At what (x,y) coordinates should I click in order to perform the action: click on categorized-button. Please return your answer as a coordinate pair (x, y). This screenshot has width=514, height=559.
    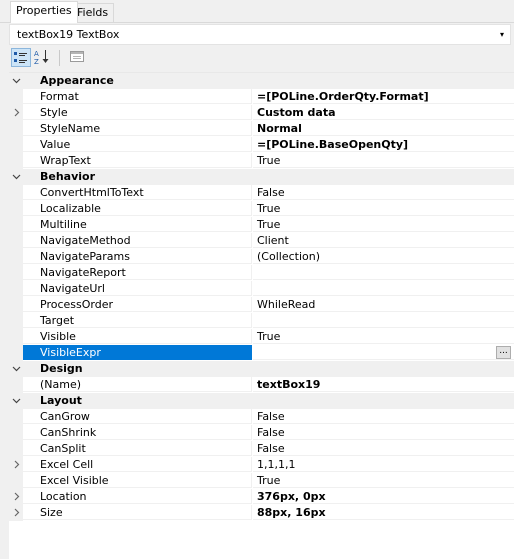
    Looking at the image, I should click on (21, 57).